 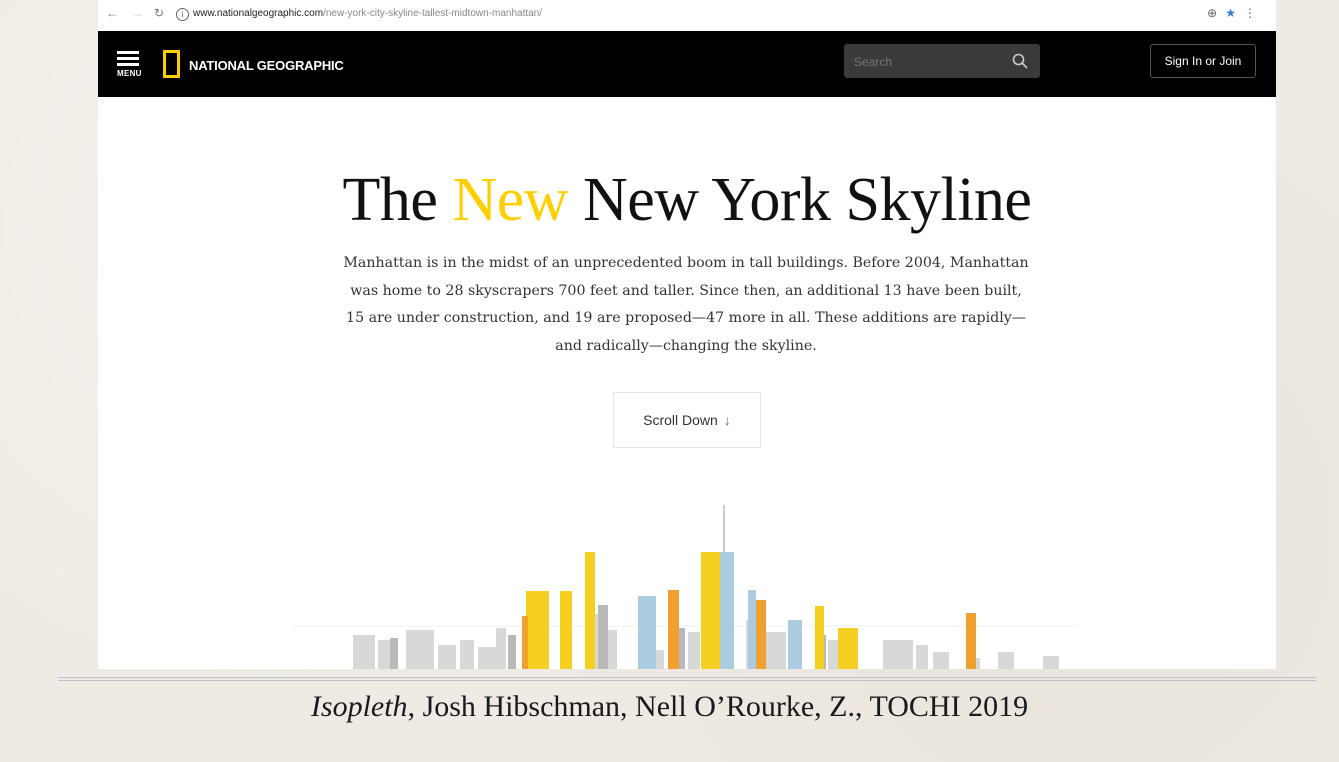 I want to click on more-options-icon: ⋮, so click(x=1250, y=13).